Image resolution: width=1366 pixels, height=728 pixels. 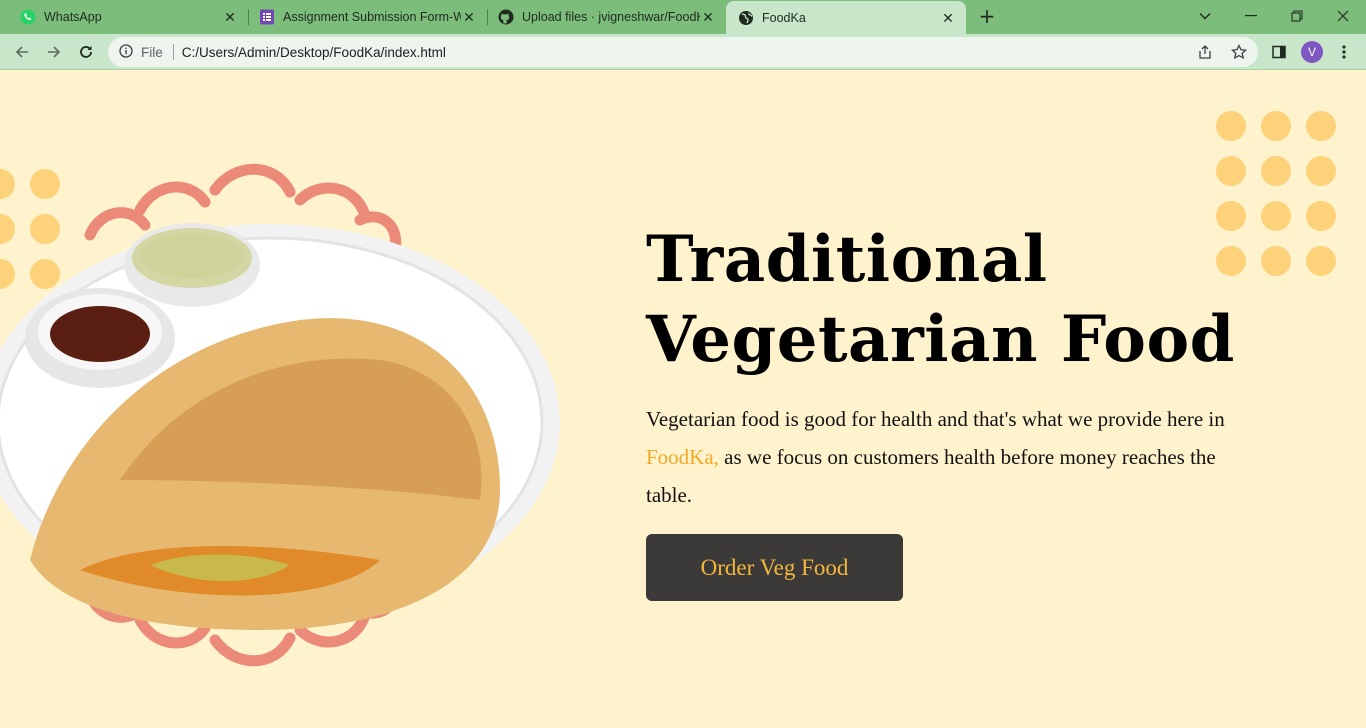 I want to click on reload-icon, so click(x=86, y=52).